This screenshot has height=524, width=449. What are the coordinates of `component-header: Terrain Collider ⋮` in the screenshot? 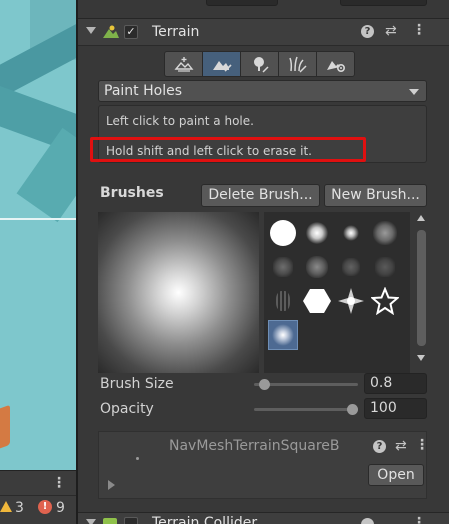 It's located at (263, 518).